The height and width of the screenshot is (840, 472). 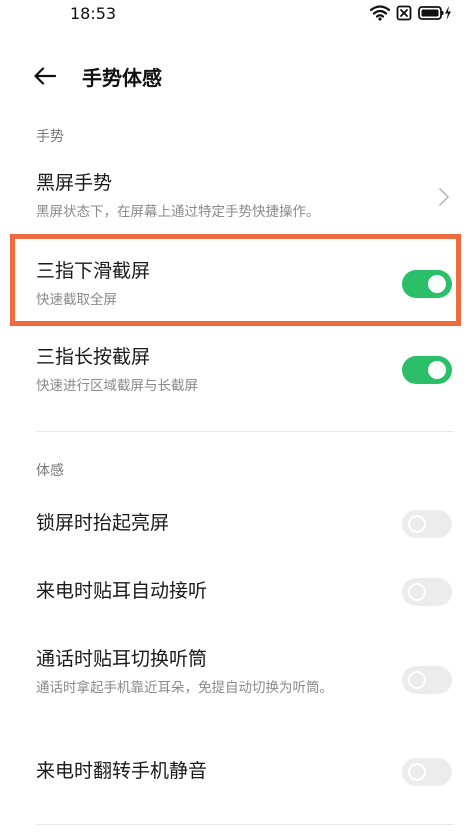 I want to click on chevron-right-icon, so click(x=444, y=197).